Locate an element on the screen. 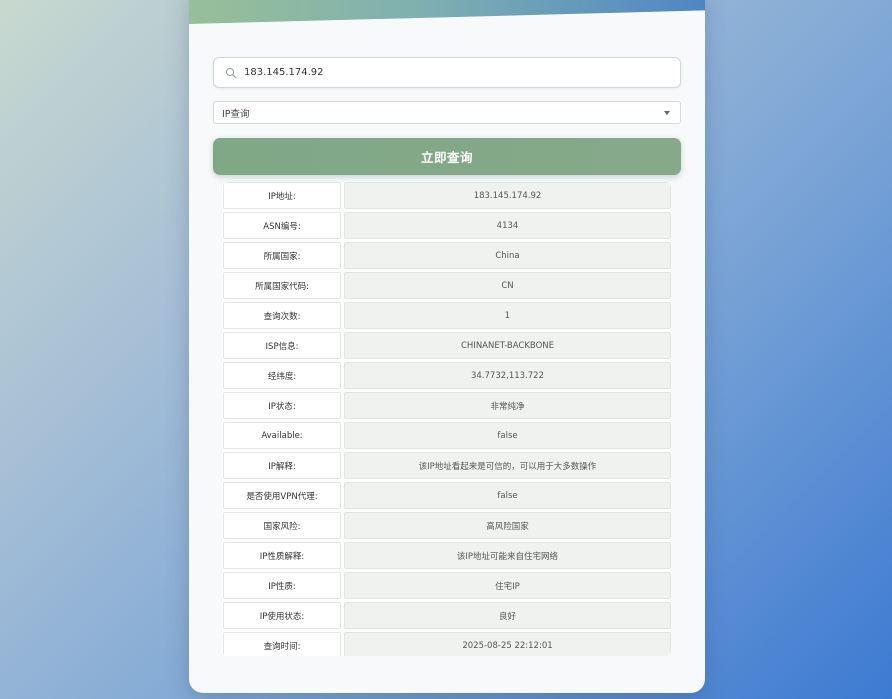  query-now-button: 立即查询 is located at coordinates (447, 156).